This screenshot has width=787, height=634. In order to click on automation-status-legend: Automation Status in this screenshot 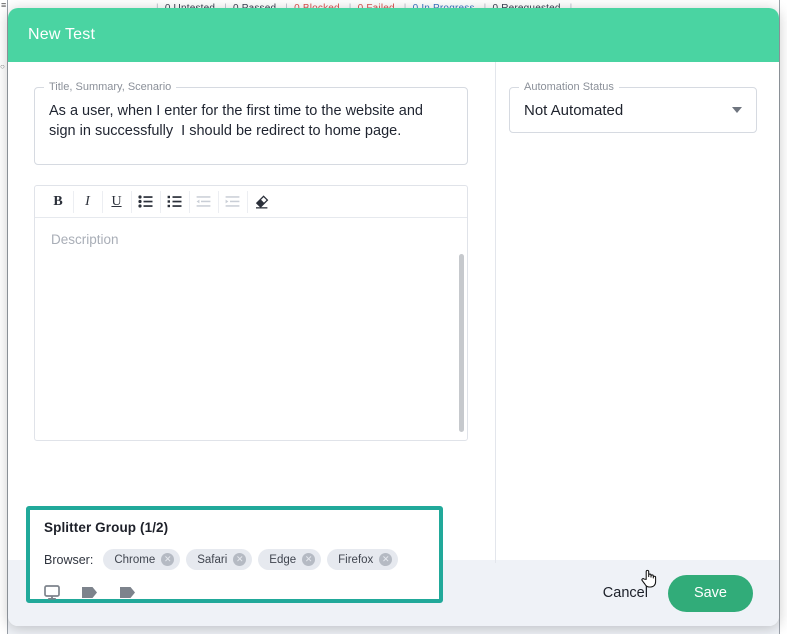, I will do `click(569, 87)`.